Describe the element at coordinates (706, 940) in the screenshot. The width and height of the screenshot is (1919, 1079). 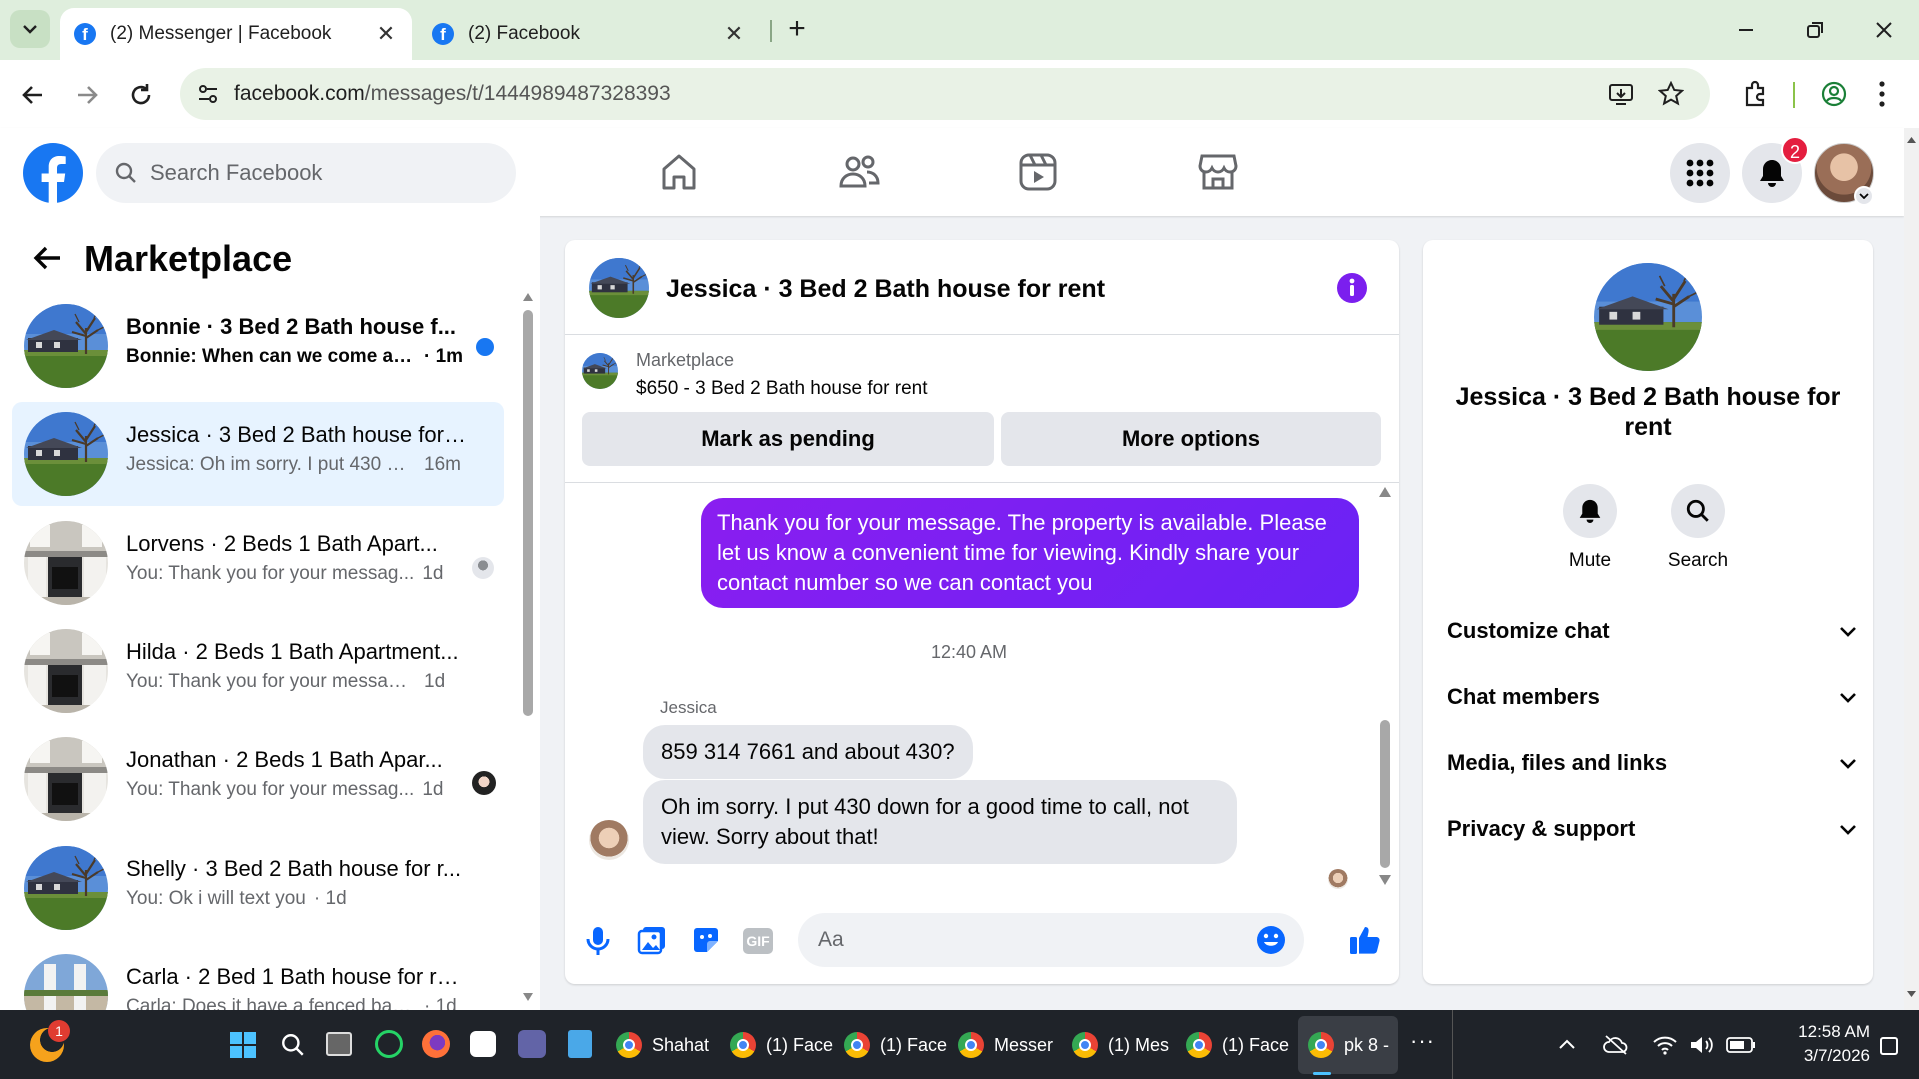
I see `sticker-icon` at that location.